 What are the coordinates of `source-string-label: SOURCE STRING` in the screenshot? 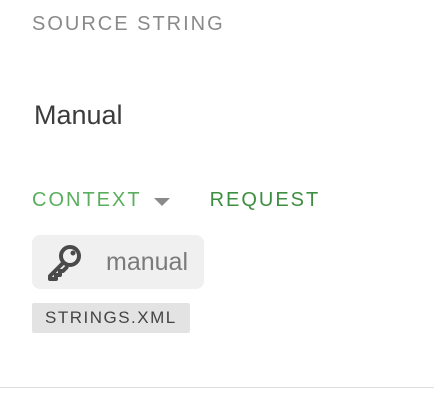 It's located at (128, 24).